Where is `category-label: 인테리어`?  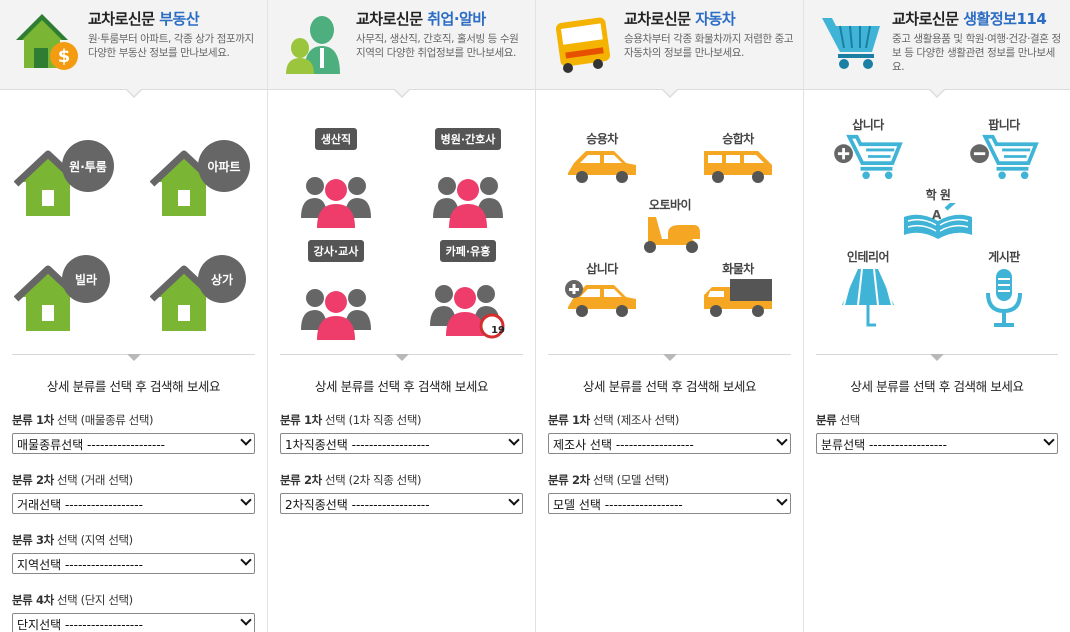 category-label: 인테리어 is located at coordinates (868, 257).